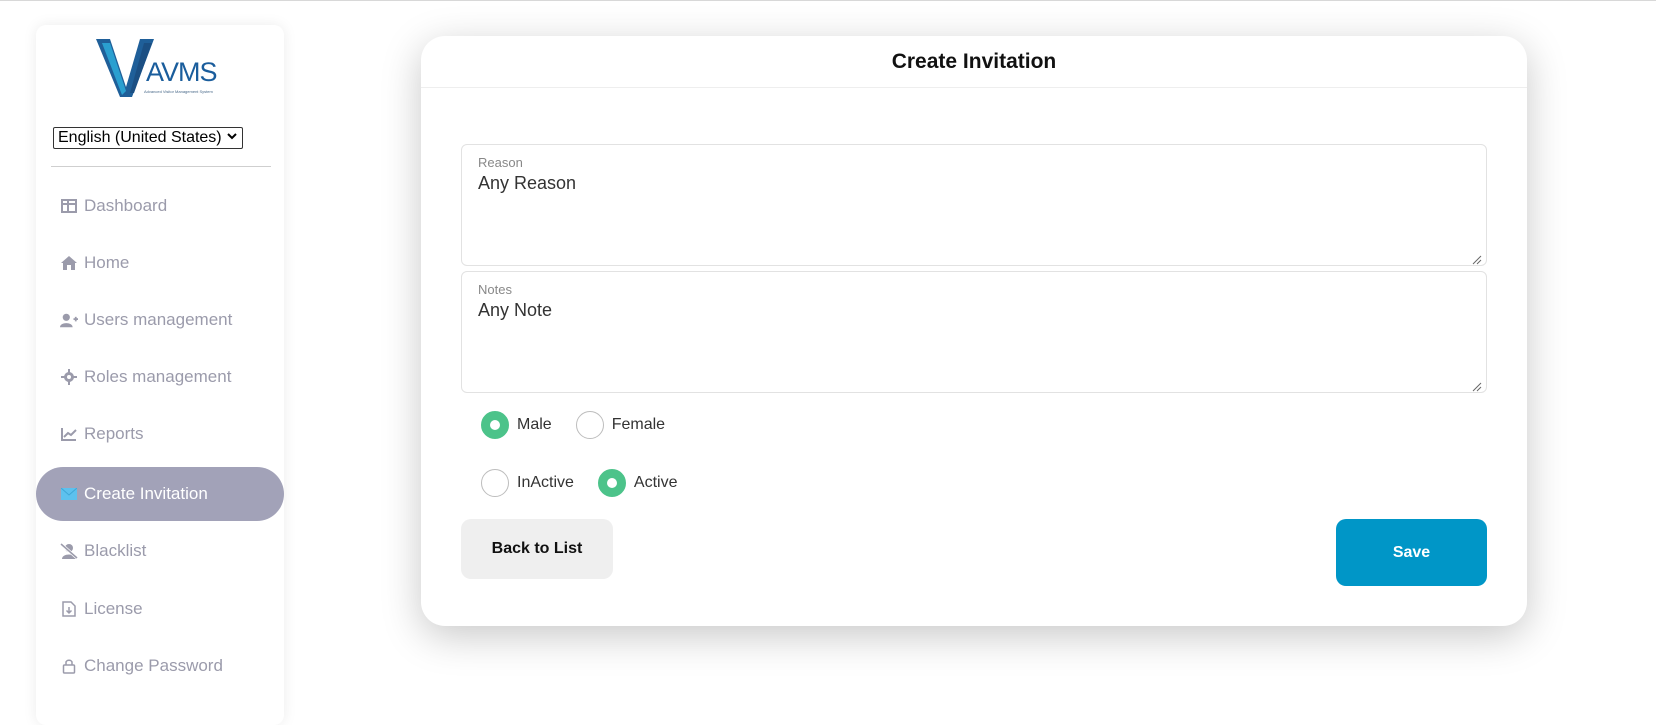 This screenshot has height=725, width=1656. Describe the element at coordinates (160, 609) in the screenshot. I see `sidebar-item-license: License` at that location.